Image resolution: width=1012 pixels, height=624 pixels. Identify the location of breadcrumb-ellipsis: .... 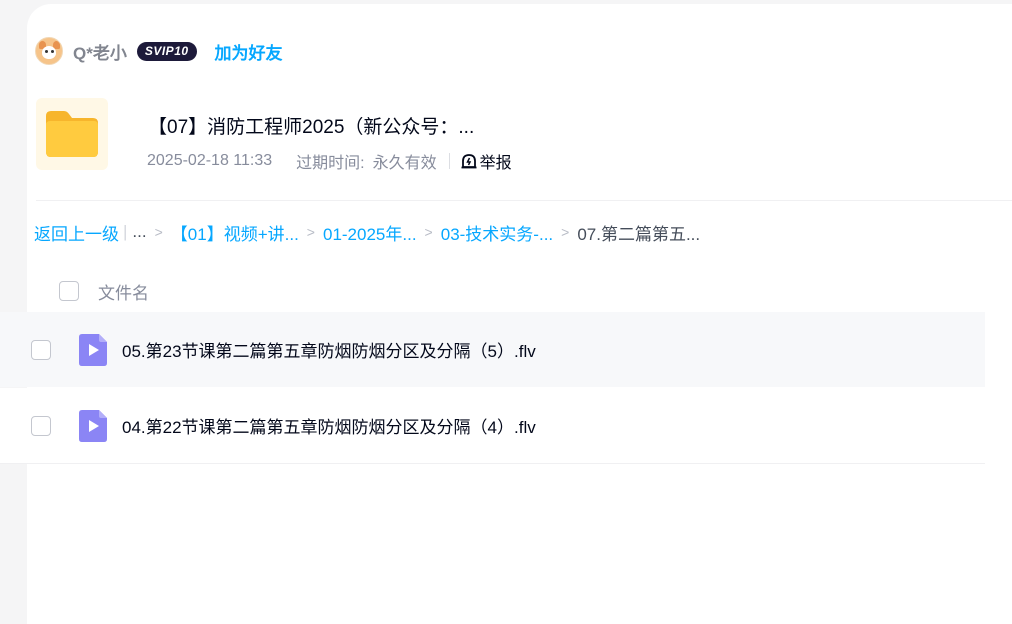
(139, 232).